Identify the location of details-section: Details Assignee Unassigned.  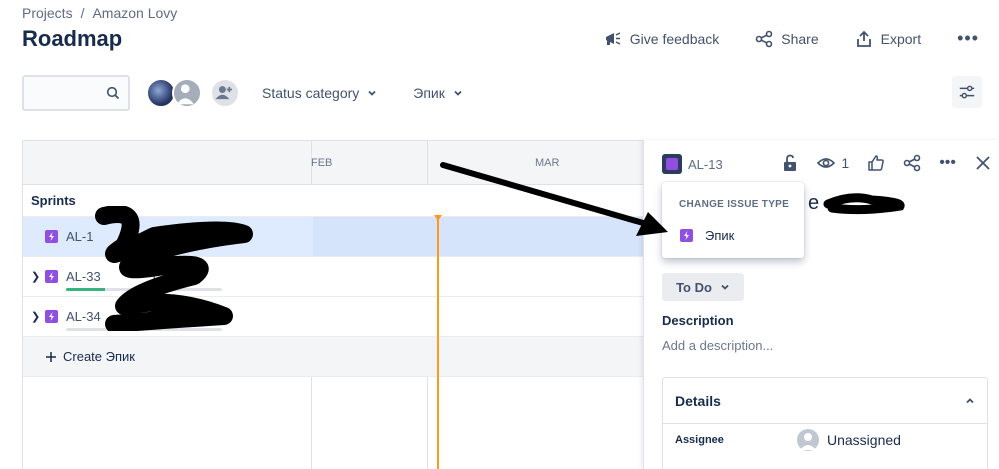
(825, 423).